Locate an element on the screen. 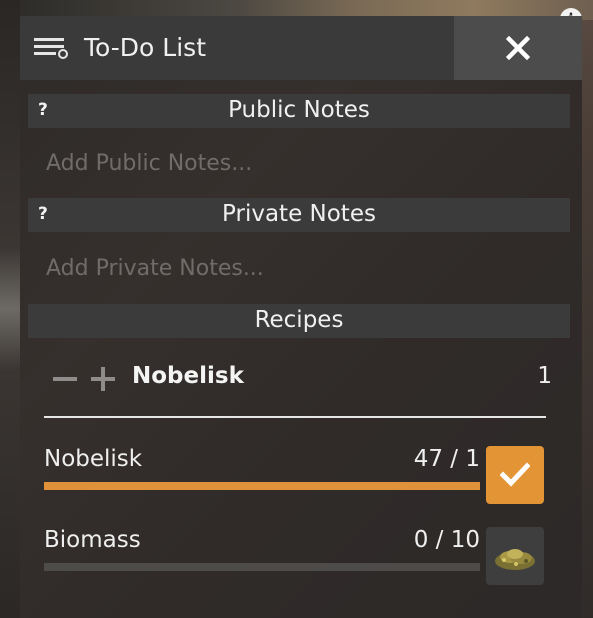 The image size is (593, 618). recipe-name: Nobelisk is located at coordinates (188, 376).